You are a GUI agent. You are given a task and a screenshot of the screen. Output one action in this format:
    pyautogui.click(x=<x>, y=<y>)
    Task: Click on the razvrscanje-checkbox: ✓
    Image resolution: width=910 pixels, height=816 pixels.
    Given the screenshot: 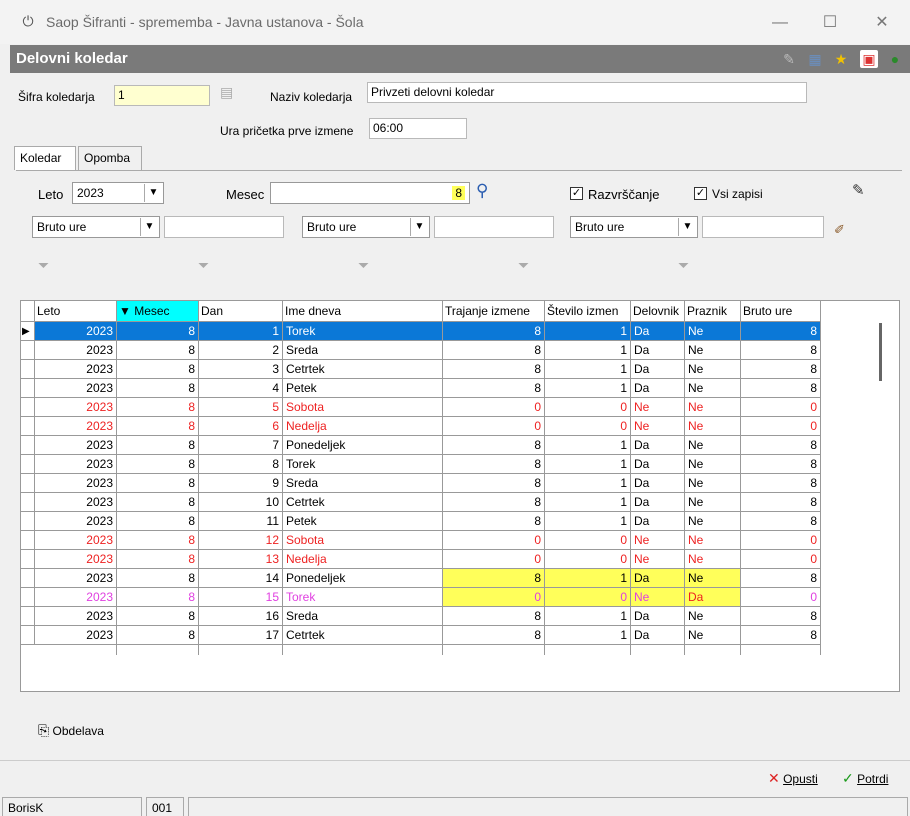 What is the action you would take?
    pyautogui.click(x=576, y=193)
    